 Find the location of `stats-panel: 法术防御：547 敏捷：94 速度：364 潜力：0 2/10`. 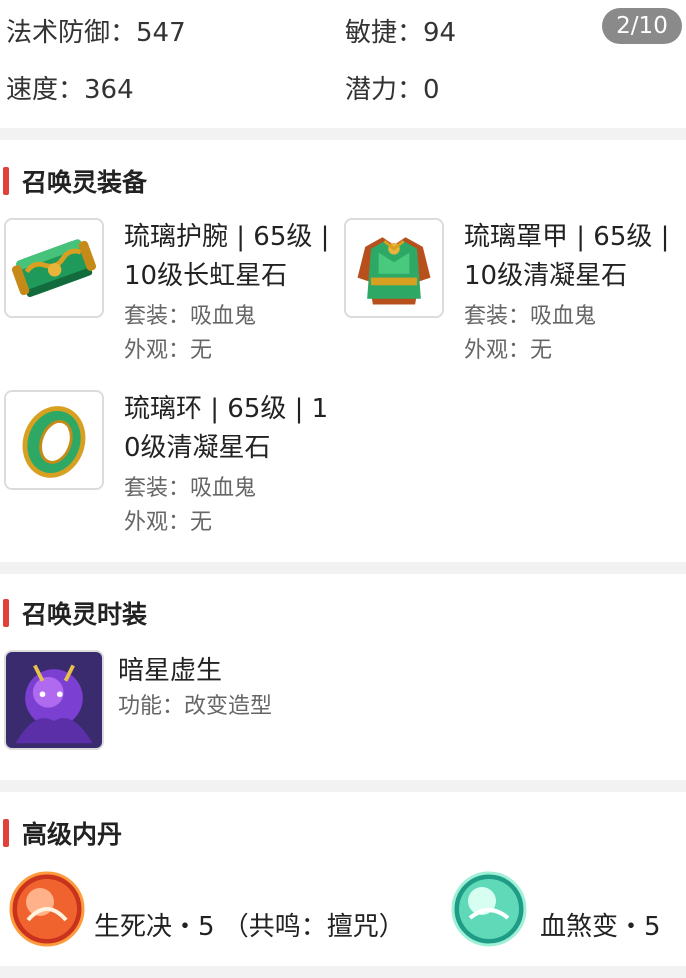

stats-panel: 法术防御：547 敏捷：94 速度：364 潜力：0 2/10 is located at coordinates (343, 64).